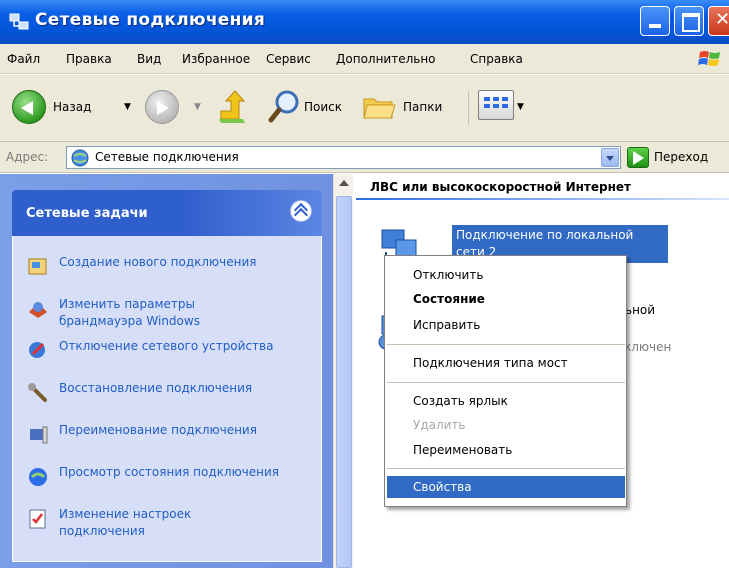  Describe the element at coordinates (709, 58) in the screenshot. I see `windows-logo-icon` at that location.